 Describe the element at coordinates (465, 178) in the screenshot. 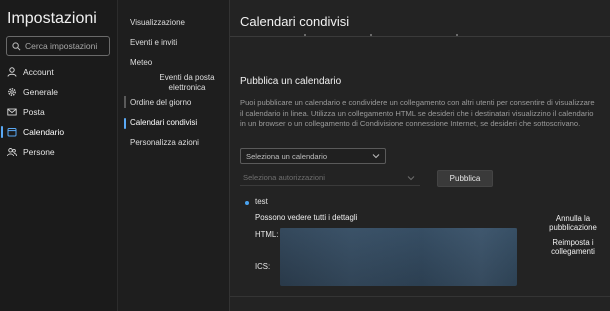

I see `publish-button: Pubblica` at that location.